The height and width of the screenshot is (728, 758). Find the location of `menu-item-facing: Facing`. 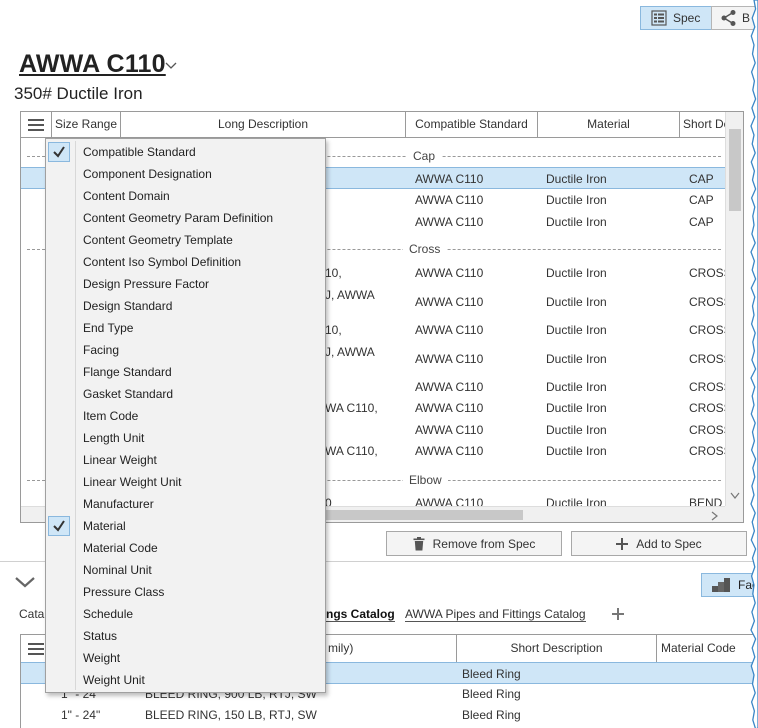

menu-item-facing: Facing is located at coordinates (185, 350).